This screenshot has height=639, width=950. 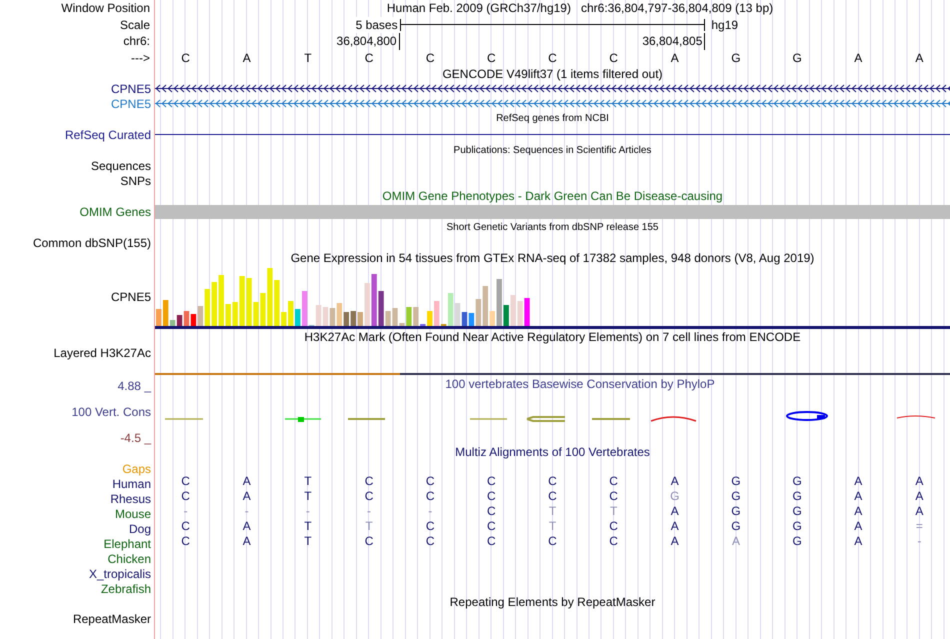 What do you see at coordinates (127, 543) in the screenshot?
I see `track-label: Elephant` at bounding box center [127, 543].